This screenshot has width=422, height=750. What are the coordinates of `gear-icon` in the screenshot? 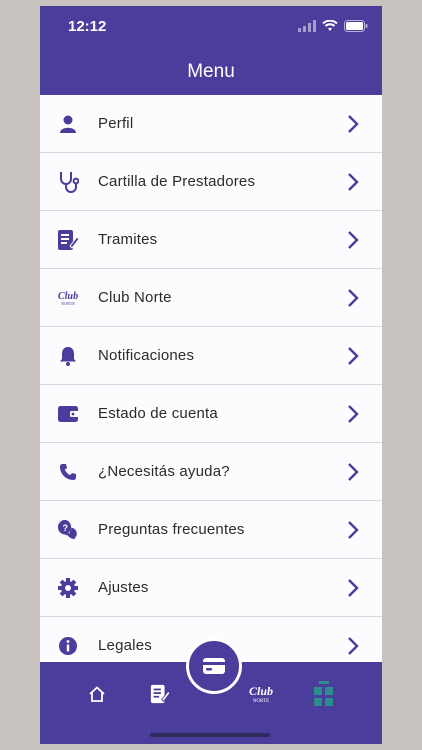 It's located at (68, 588).